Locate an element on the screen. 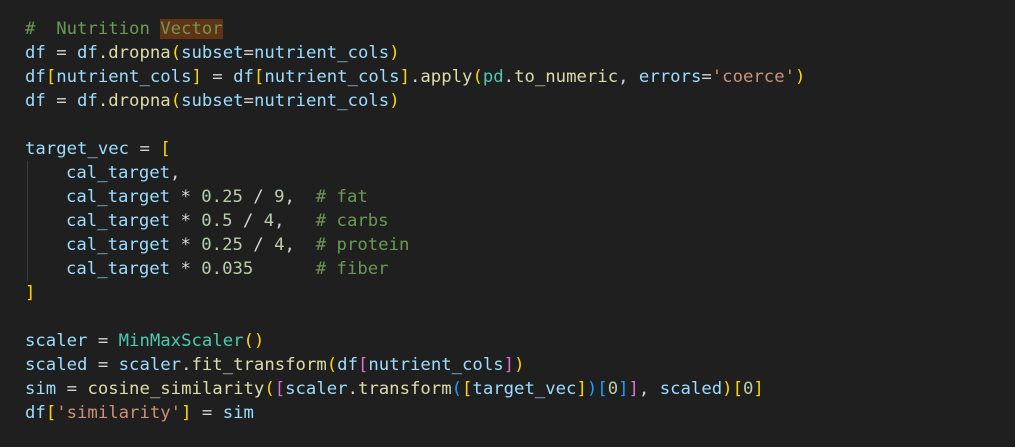 The image size is (1015, 447). code-line: cal_target, is located at coordinates (415, 173).